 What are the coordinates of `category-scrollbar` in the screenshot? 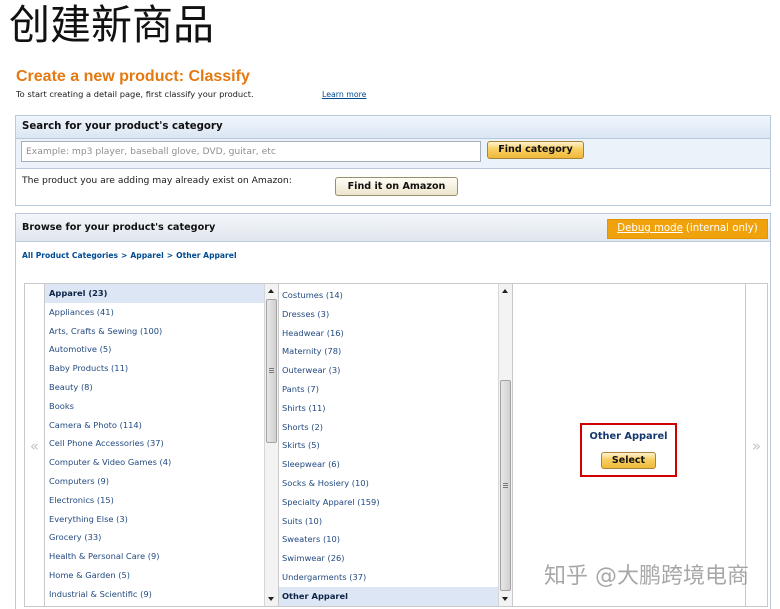 It's located at (271, 445).